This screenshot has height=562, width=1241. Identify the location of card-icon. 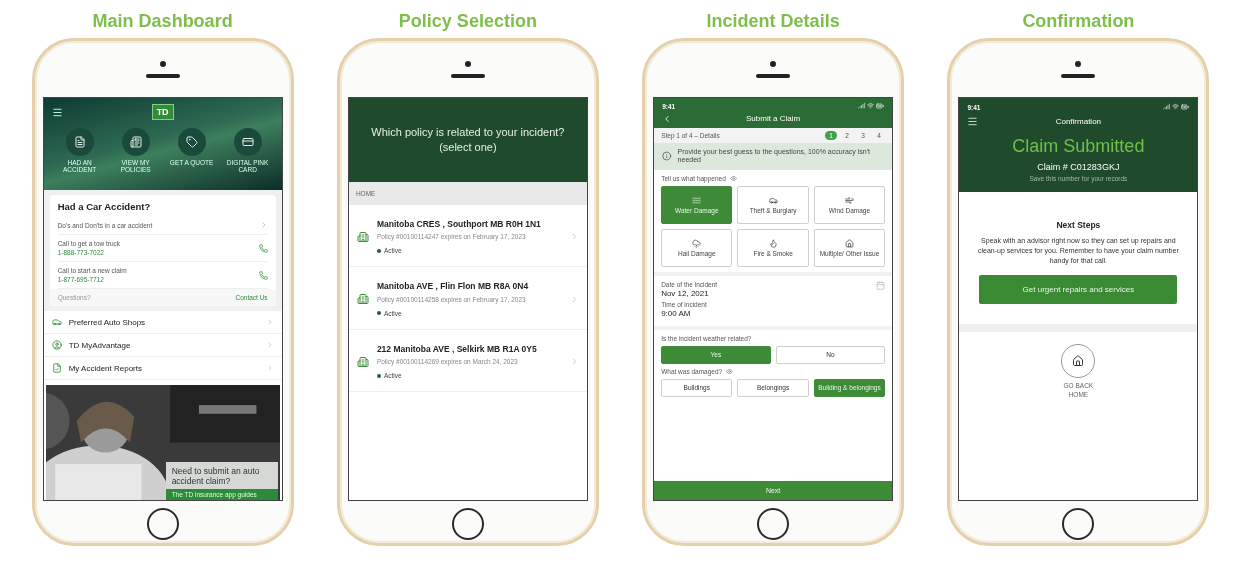
(247, 142).